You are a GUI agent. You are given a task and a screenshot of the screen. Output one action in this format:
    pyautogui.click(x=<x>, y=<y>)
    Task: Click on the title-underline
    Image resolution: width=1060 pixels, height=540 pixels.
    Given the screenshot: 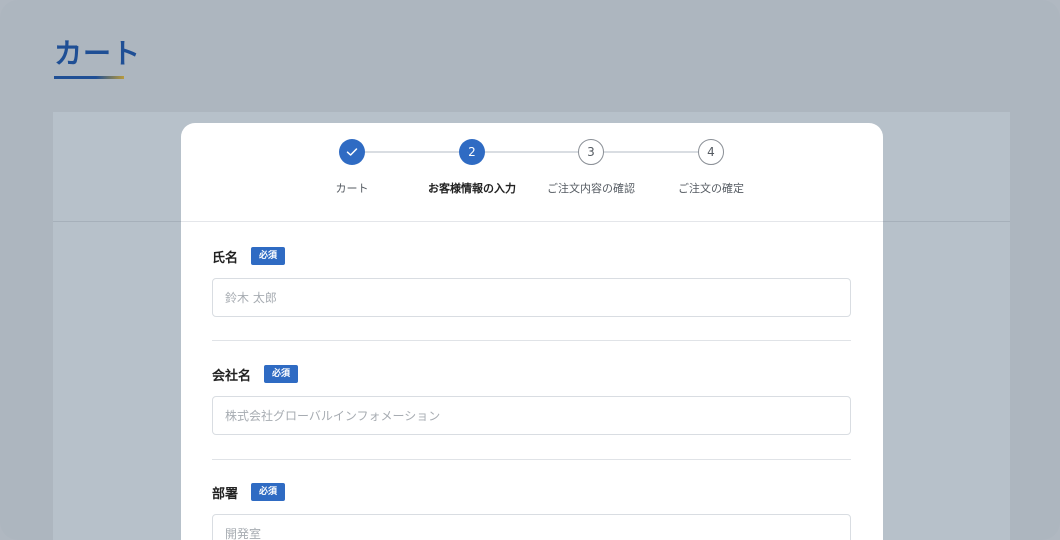 What is the action you would take?
    pyautogui.click(x=89, y=77)
    